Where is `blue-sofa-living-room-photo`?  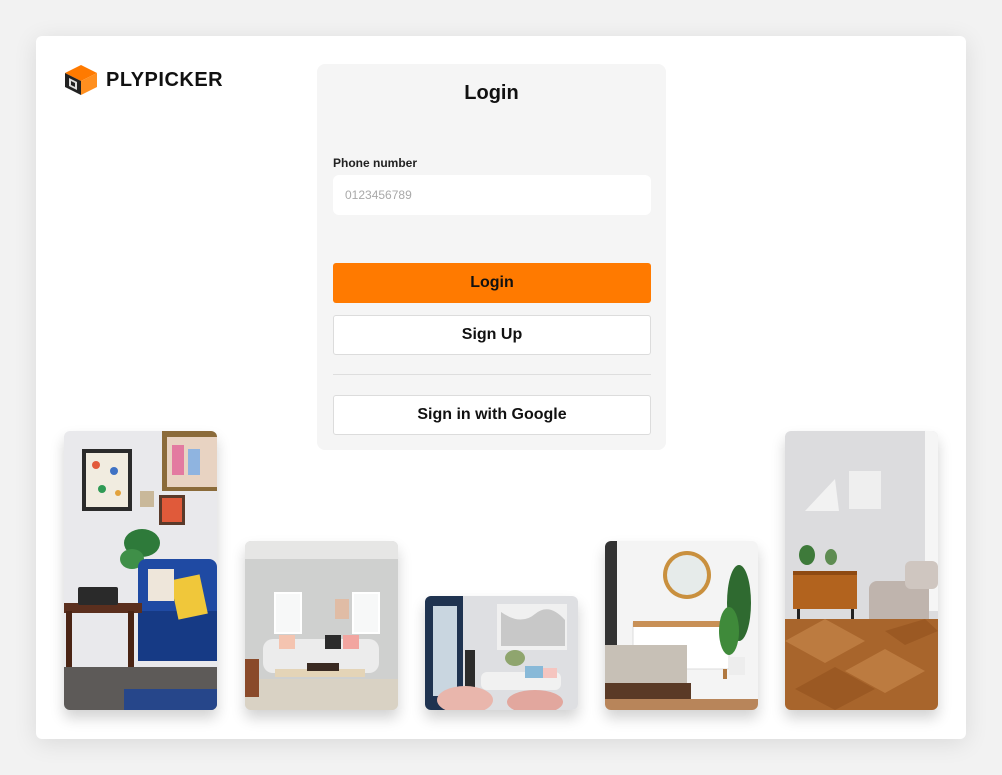
blue-sofa-living-room-photo is located at coordinates (140, 570).